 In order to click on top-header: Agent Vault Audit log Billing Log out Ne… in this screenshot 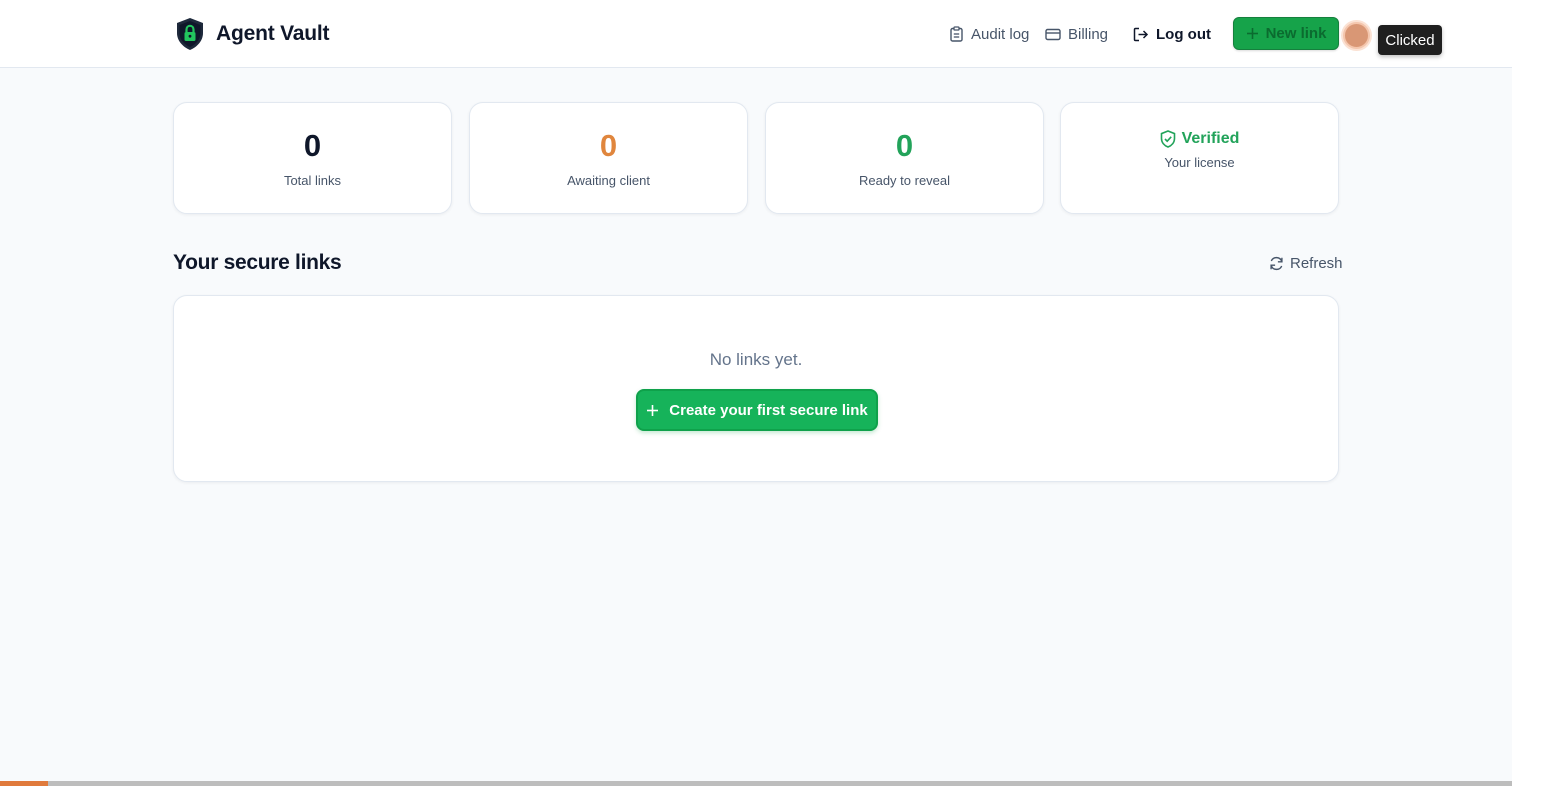, I will do `click(756, 34)`.